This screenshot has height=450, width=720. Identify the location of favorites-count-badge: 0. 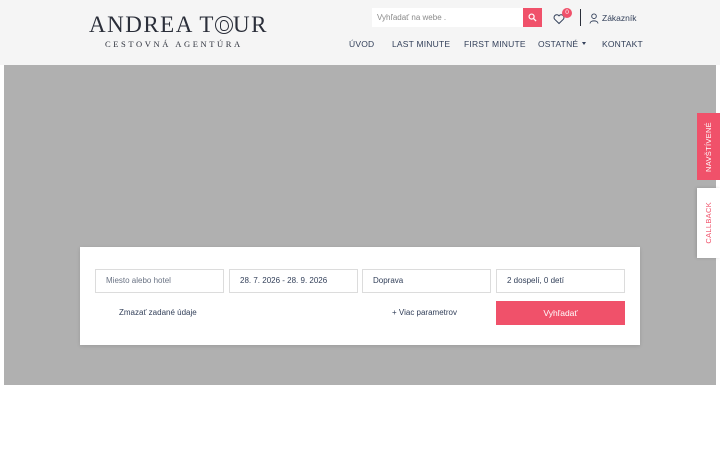
(567, 13).